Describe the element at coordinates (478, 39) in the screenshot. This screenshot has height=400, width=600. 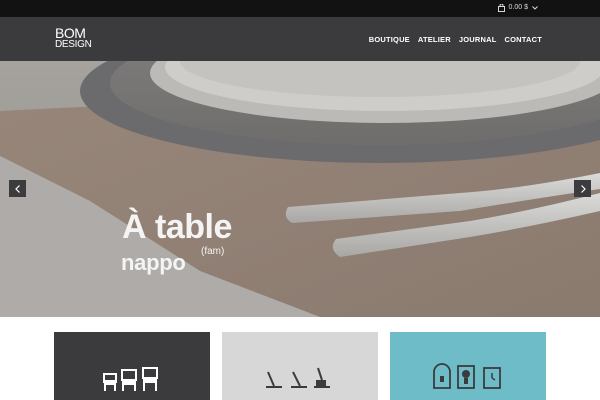
I see `nav-journal: JOURNAL` at that location.